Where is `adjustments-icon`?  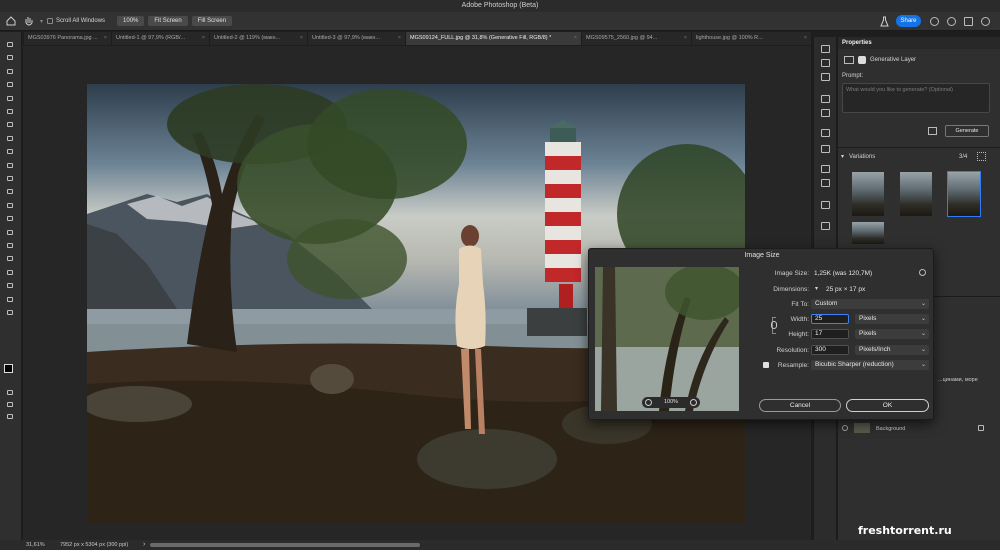 adjustments-icon is located at coordinates (825, 149).